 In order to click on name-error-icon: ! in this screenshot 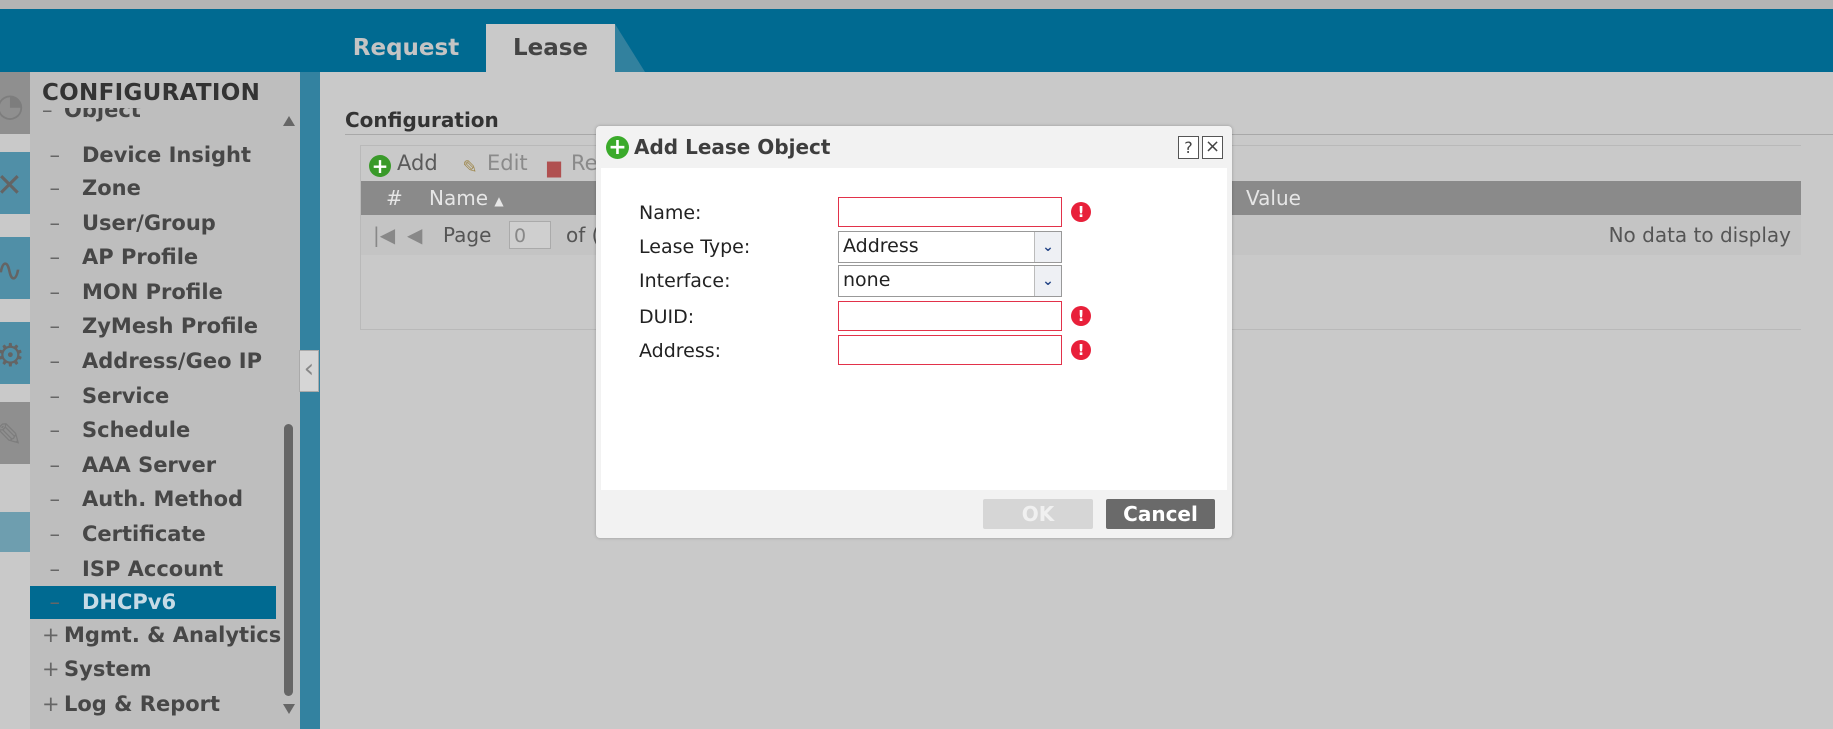, I will do `click(1081, 212)`.